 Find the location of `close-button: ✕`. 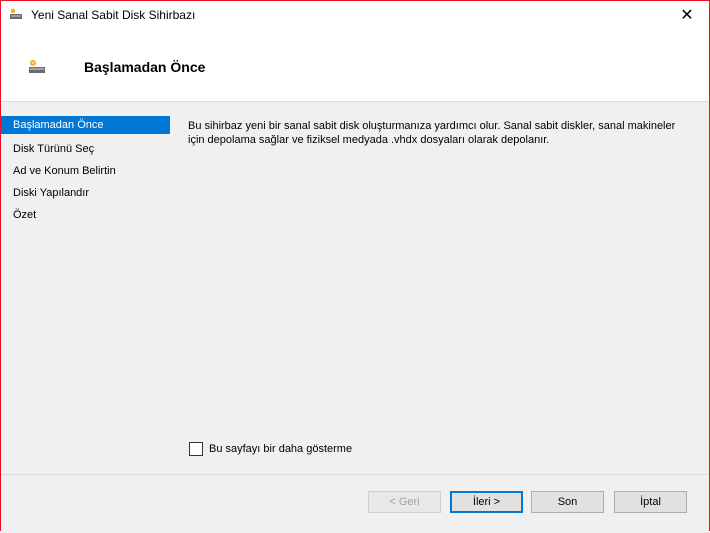

close-button: ✕ is located at coordinates (687, 15).